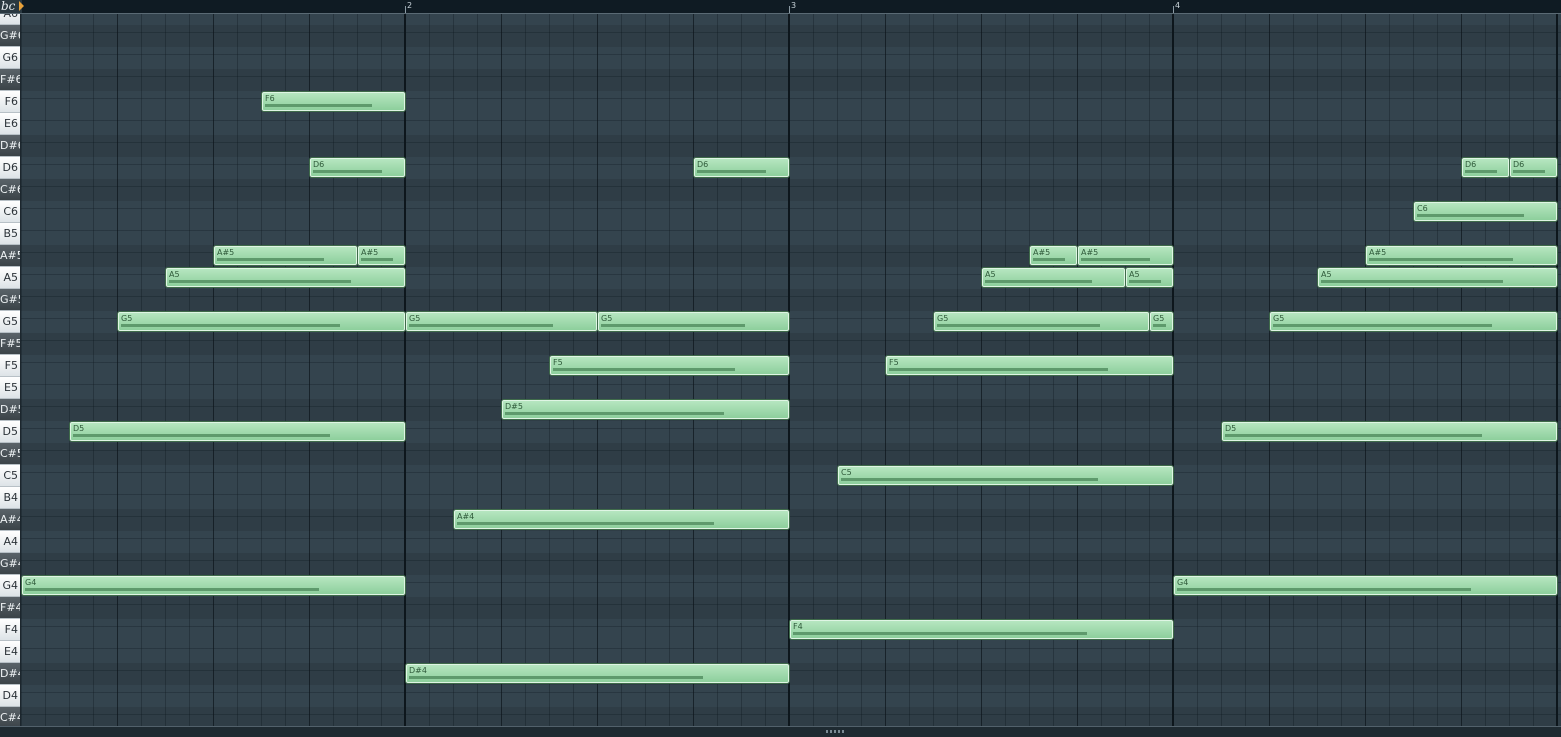  Describe the element at coordinates (10, 366) in the screenshot. I see `piano-key: F5` at that location.